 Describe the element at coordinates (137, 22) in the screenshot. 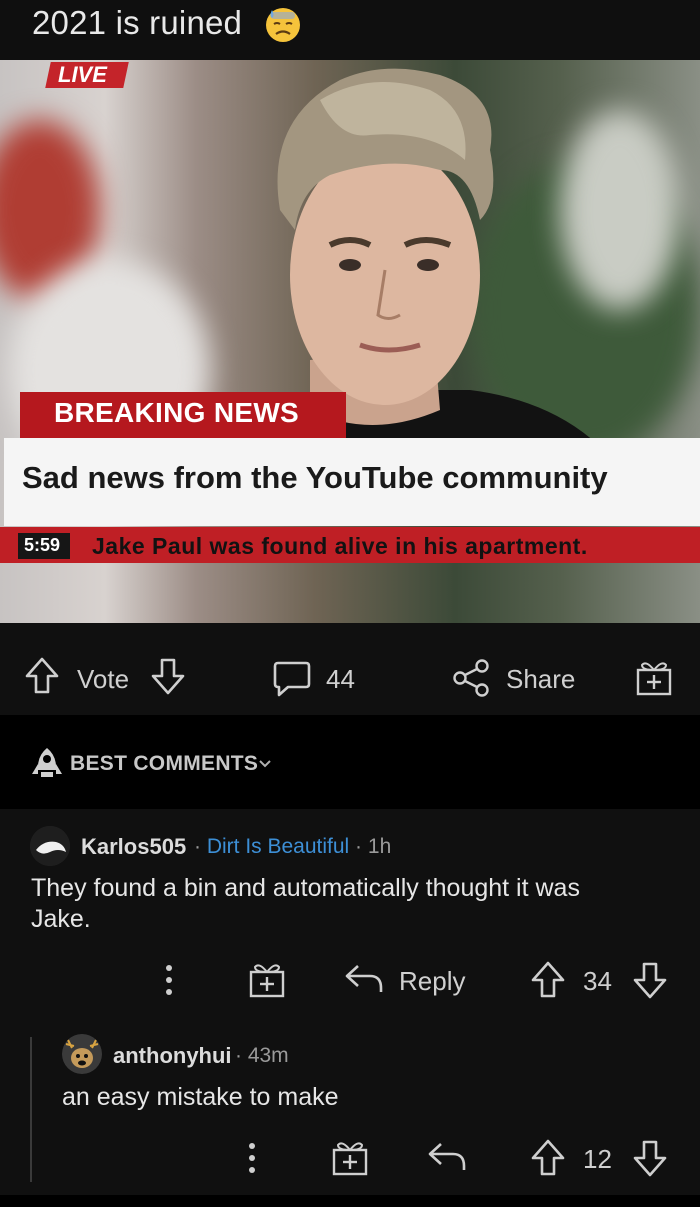

I see `post-title: 2021 is ruined` at that location.